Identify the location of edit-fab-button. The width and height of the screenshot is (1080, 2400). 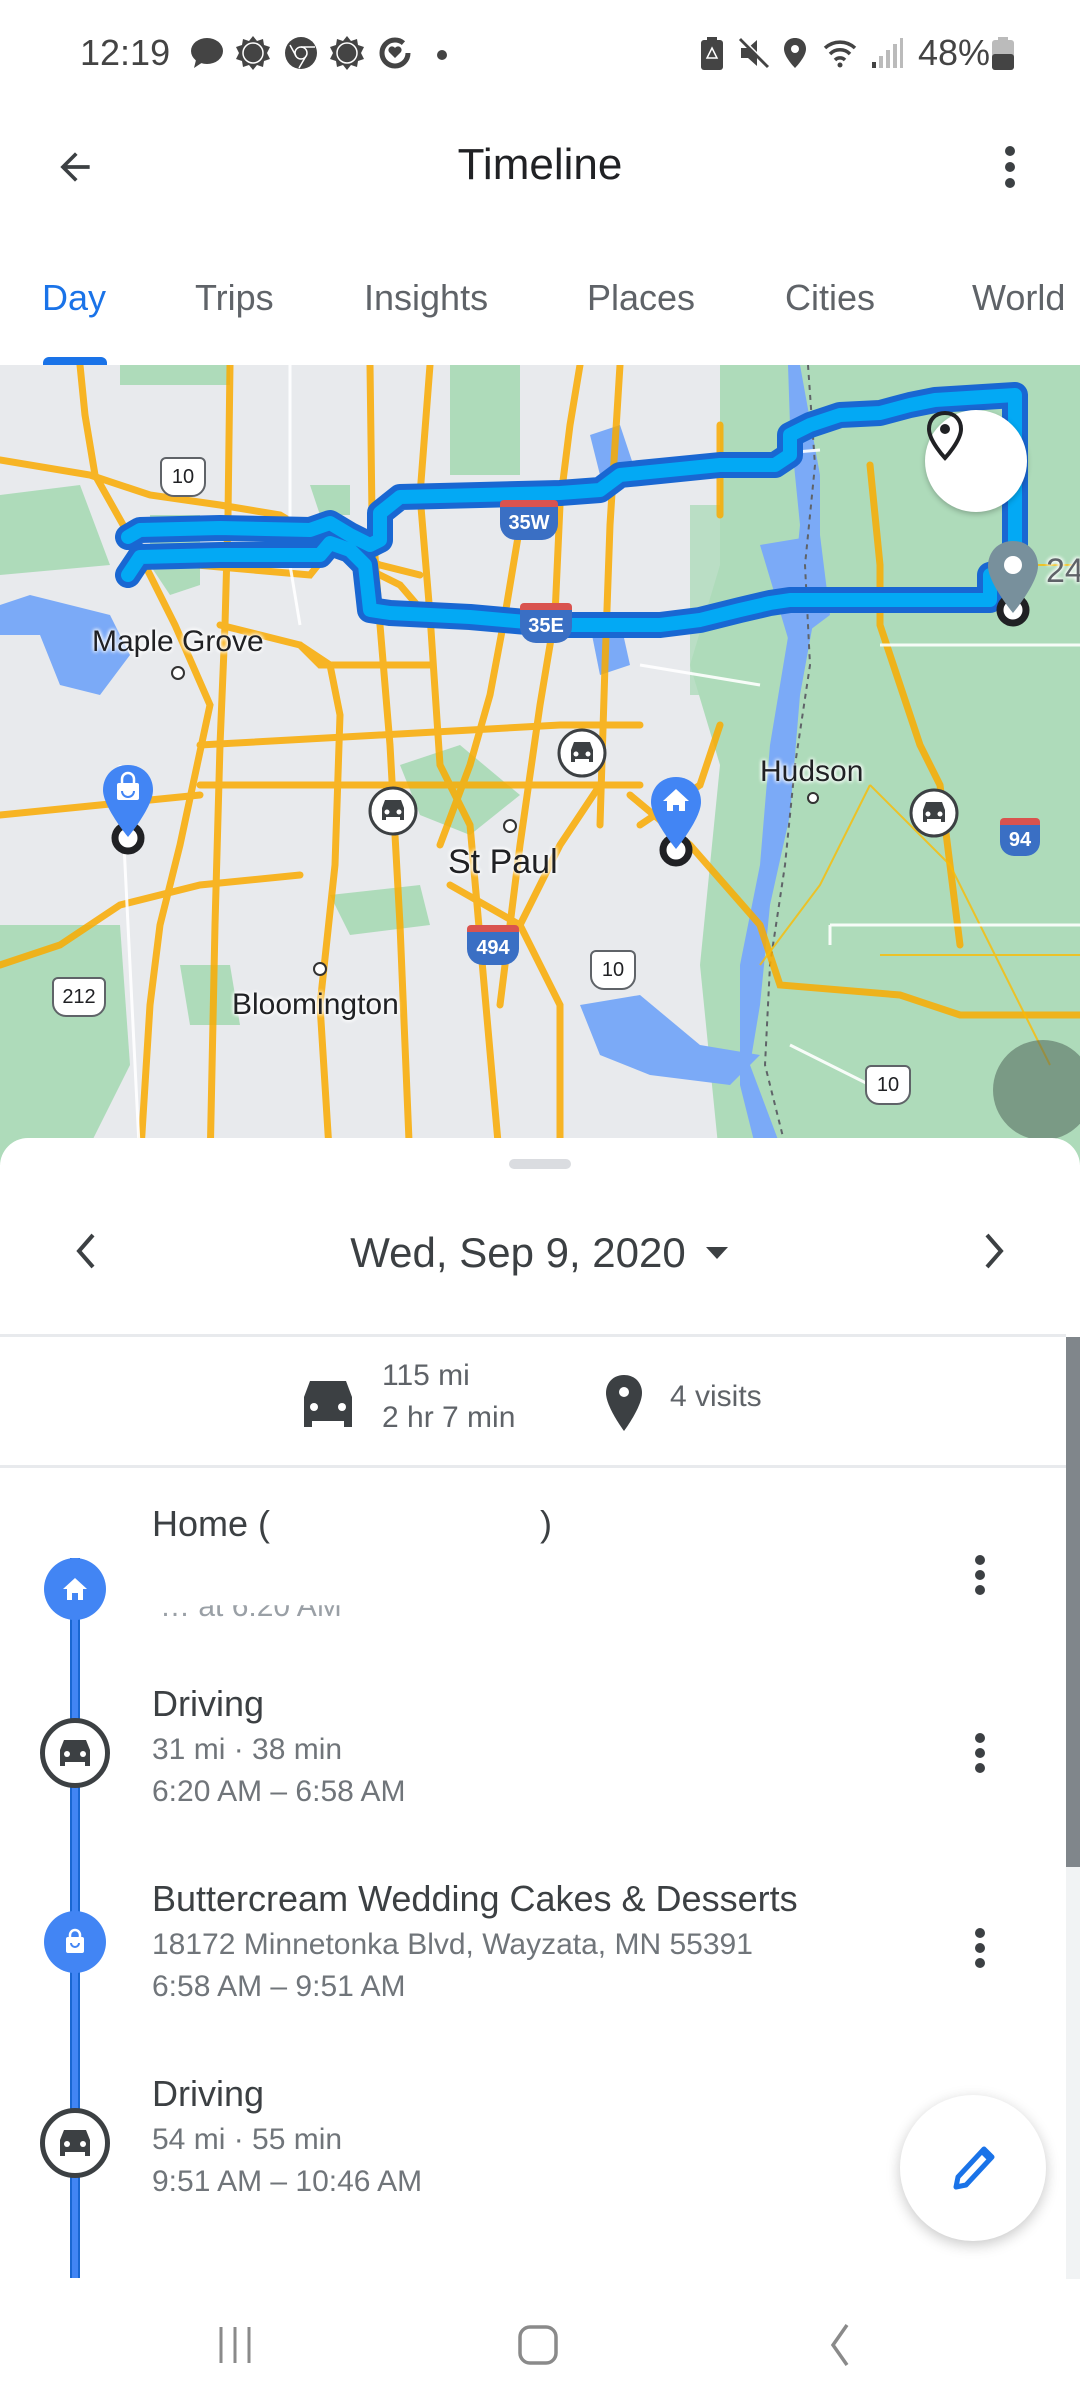
(973, 2168).